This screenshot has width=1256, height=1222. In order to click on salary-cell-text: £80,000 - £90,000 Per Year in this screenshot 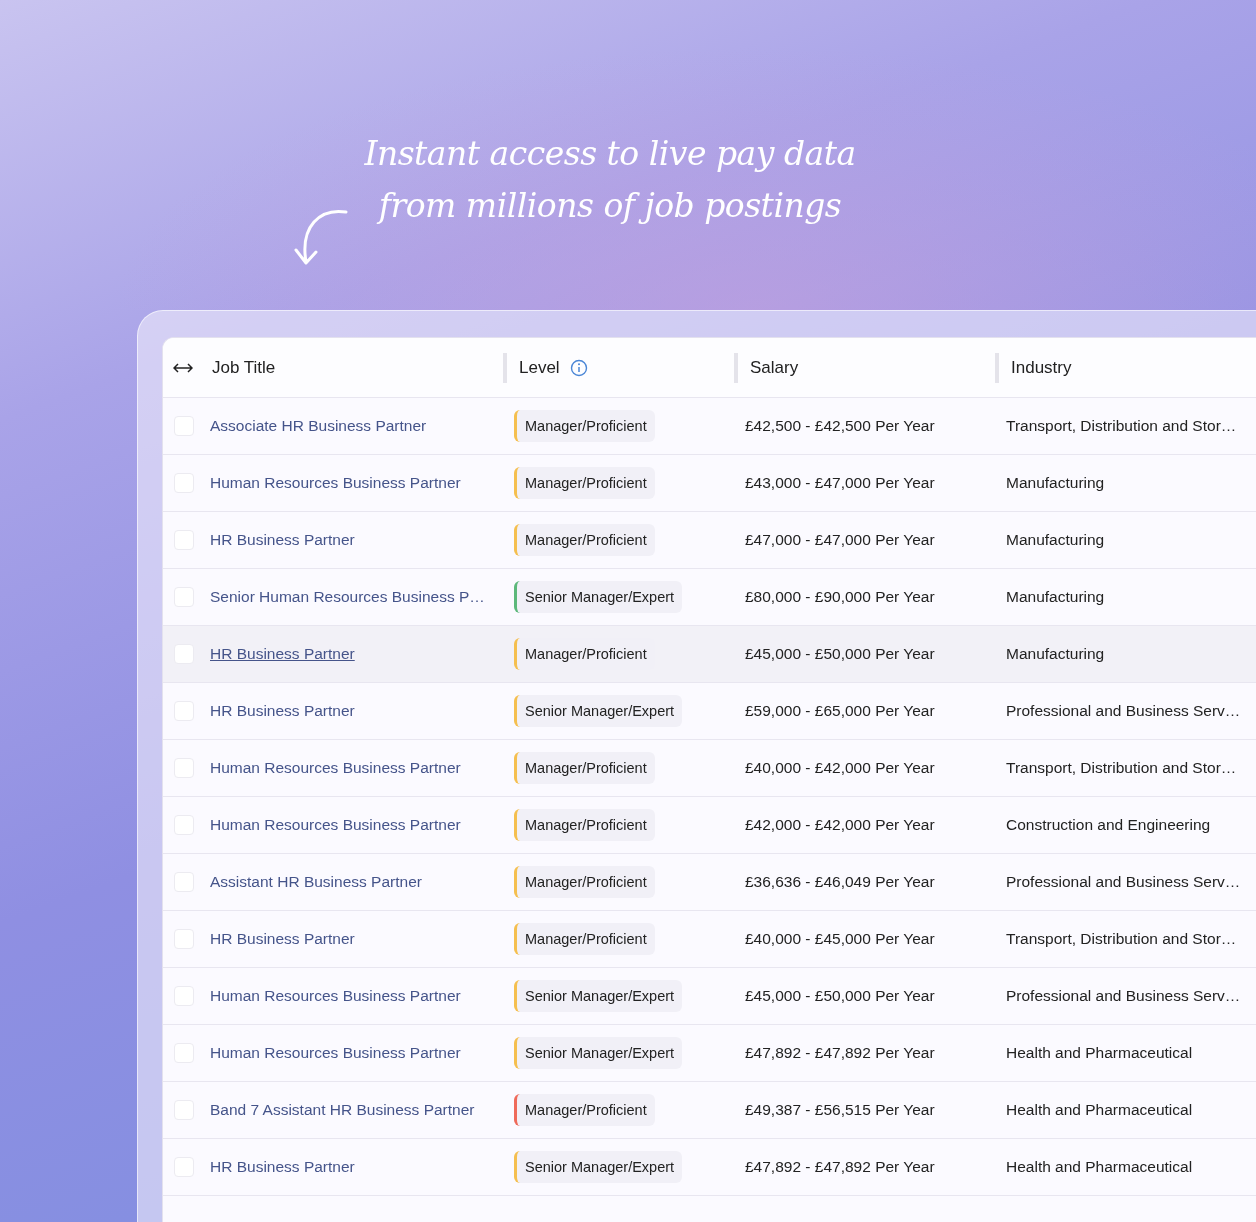, I will do `click(840, 597)`.